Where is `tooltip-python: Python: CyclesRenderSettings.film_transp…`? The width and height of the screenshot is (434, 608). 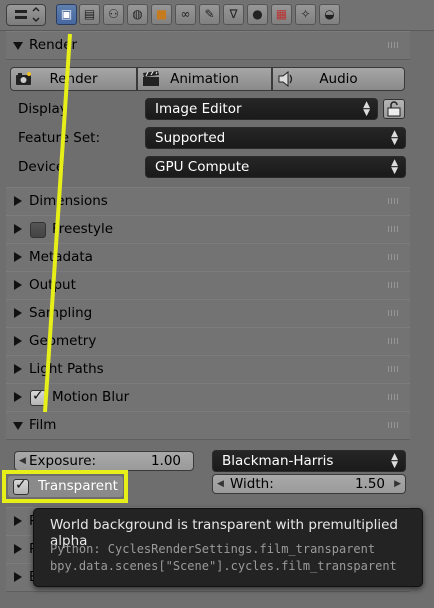 tooltip-python: Python: CyclesRenderSettings.film_transp… is located at coordinates (213, 549).